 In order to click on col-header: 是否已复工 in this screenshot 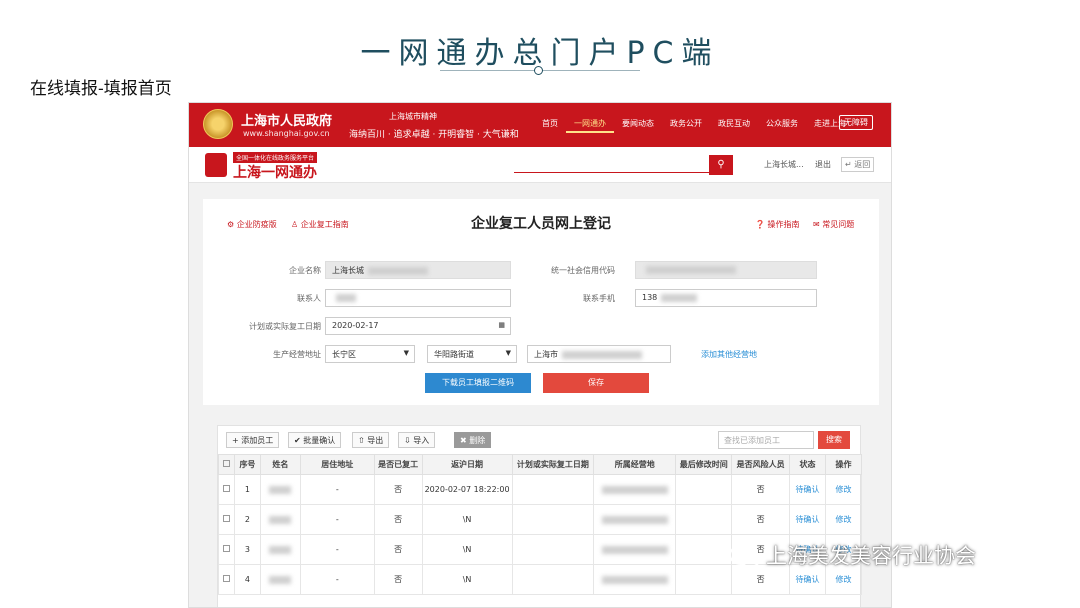, I will do `click(398, 464)`.